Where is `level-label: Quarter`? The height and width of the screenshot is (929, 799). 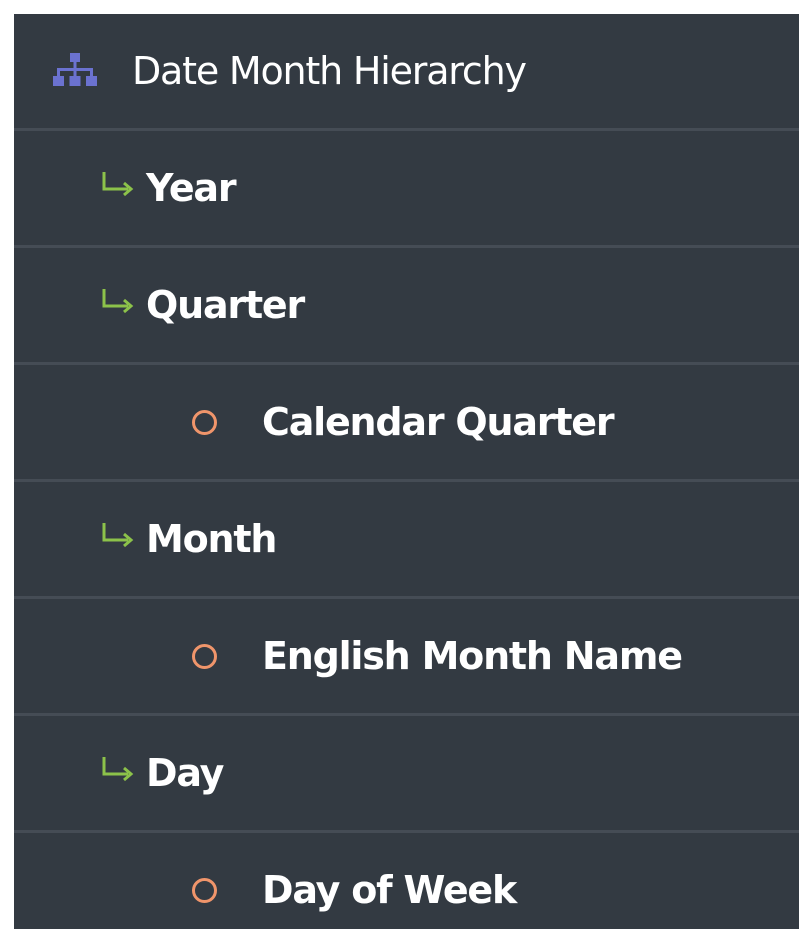 level-label: Quarter is located at coordinates (225, 305).